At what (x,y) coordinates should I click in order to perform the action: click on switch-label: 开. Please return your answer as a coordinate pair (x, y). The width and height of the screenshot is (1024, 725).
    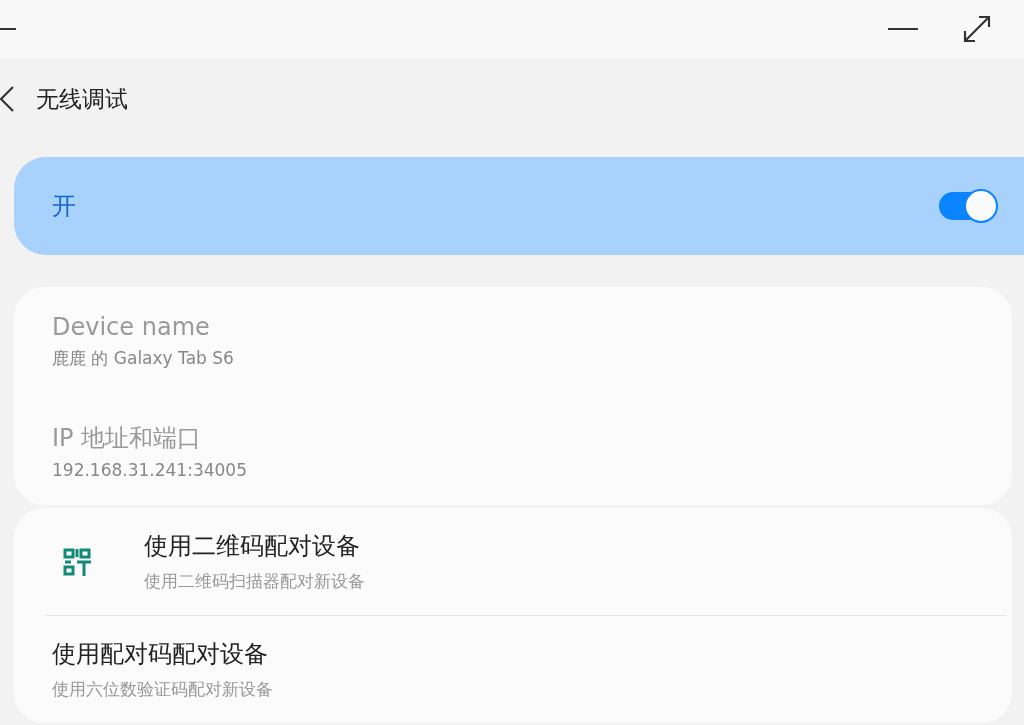
    Looking at the image, I should click on (64, 206).